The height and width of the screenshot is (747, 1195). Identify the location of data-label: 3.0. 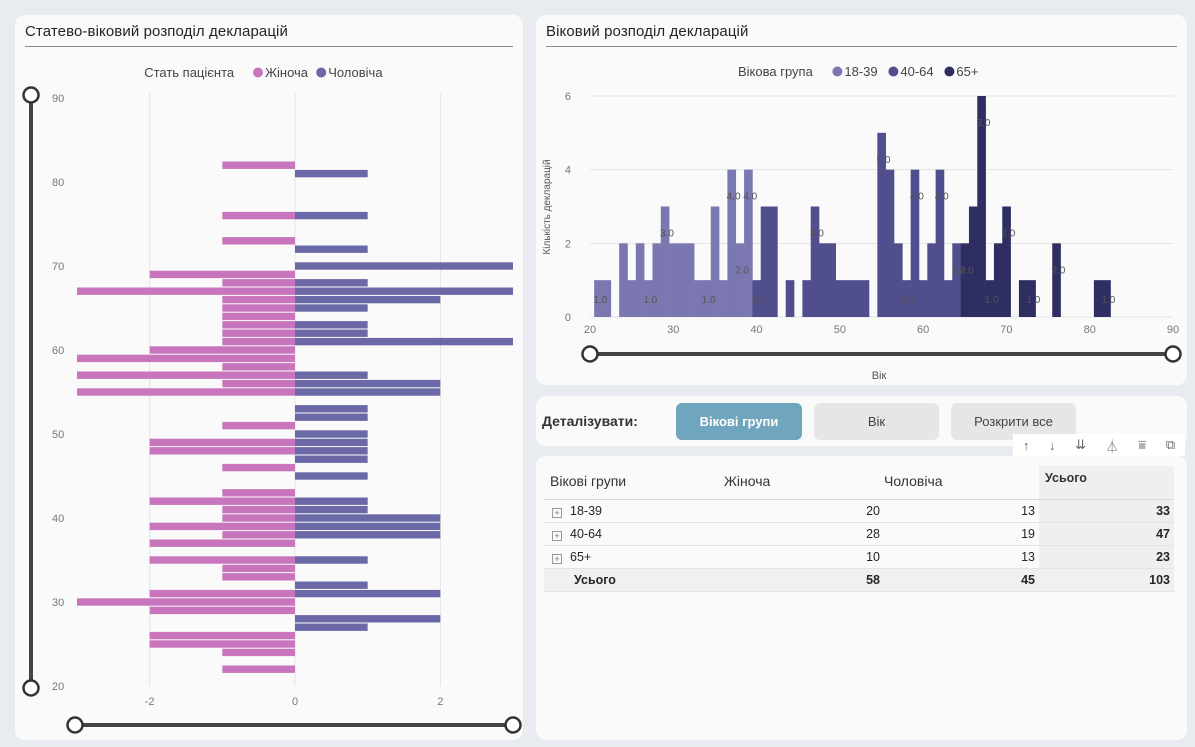
(817, 234).